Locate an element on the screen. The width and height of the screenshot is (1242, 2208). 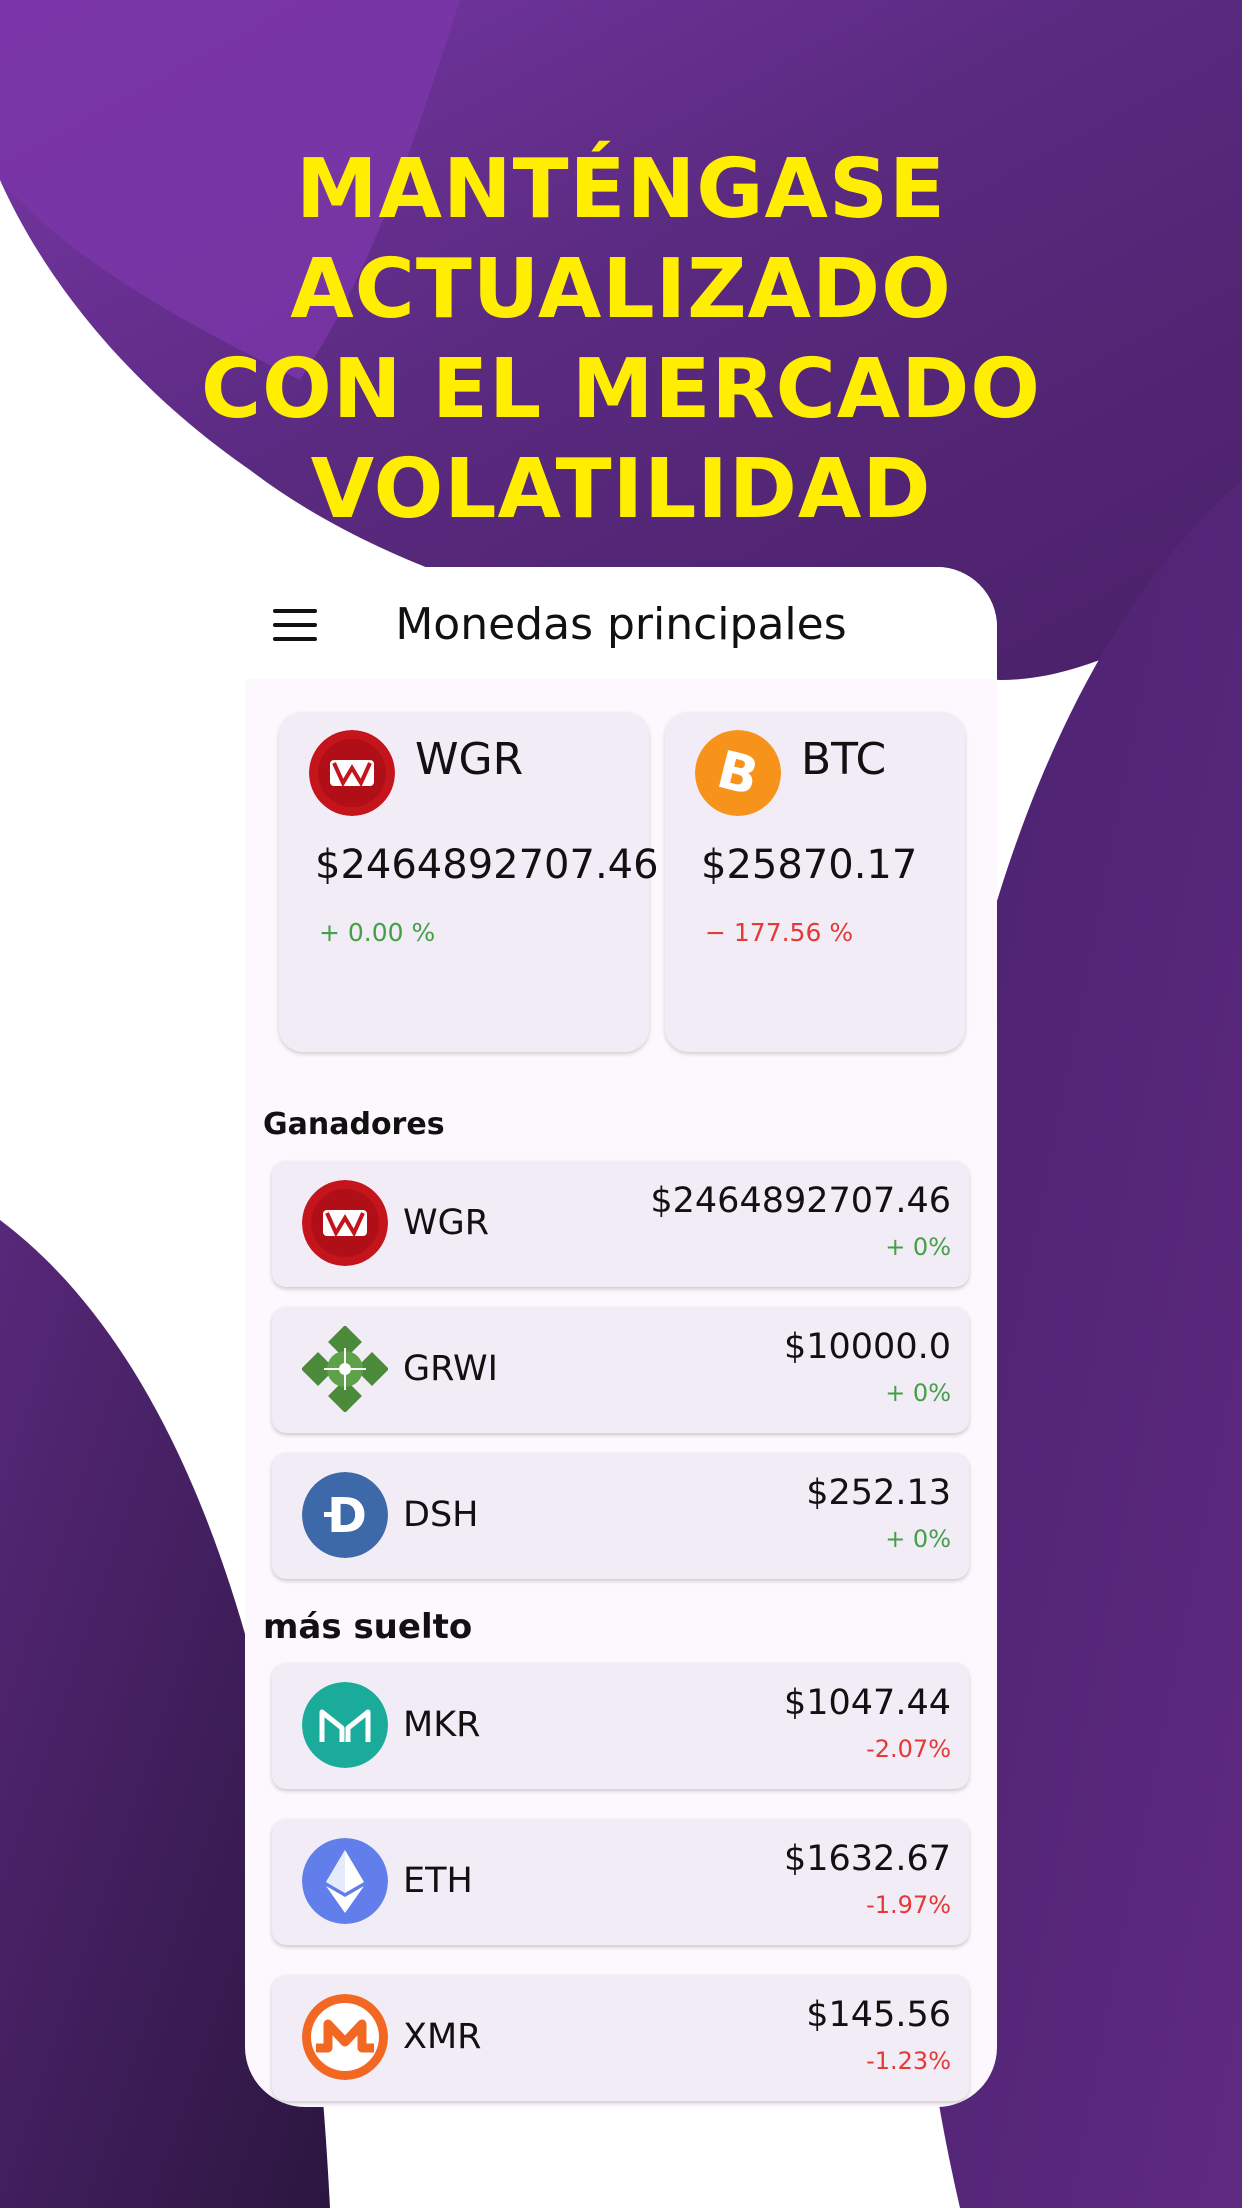
gainers-section-title: Ganadores is located at coordinates (354, 1124).